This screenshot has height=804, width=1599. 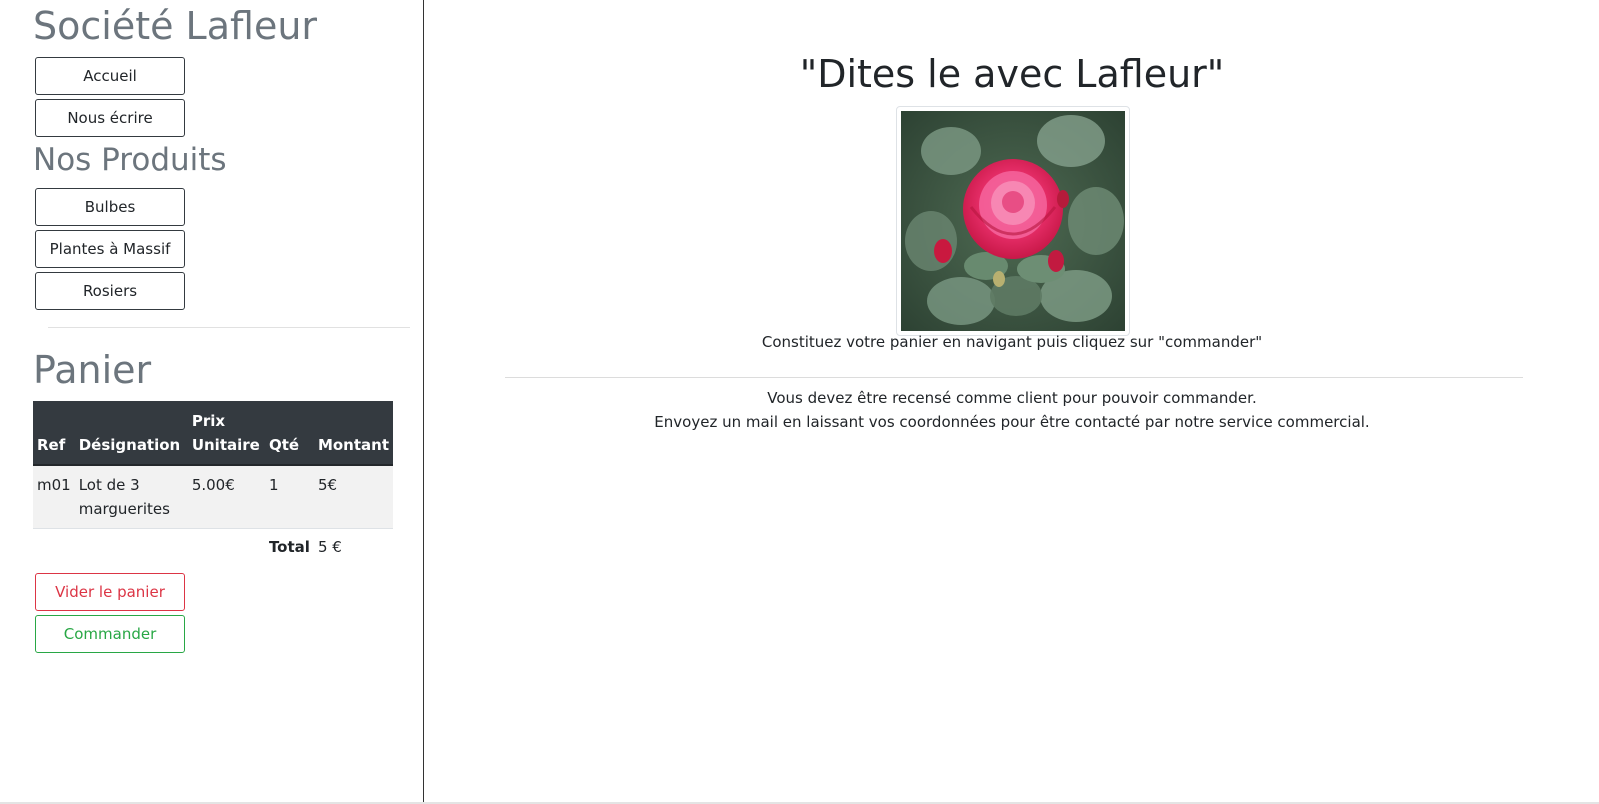 I want to click on nav-button-nous-ecrire: Nous écrire, so click(x=110, y=118).